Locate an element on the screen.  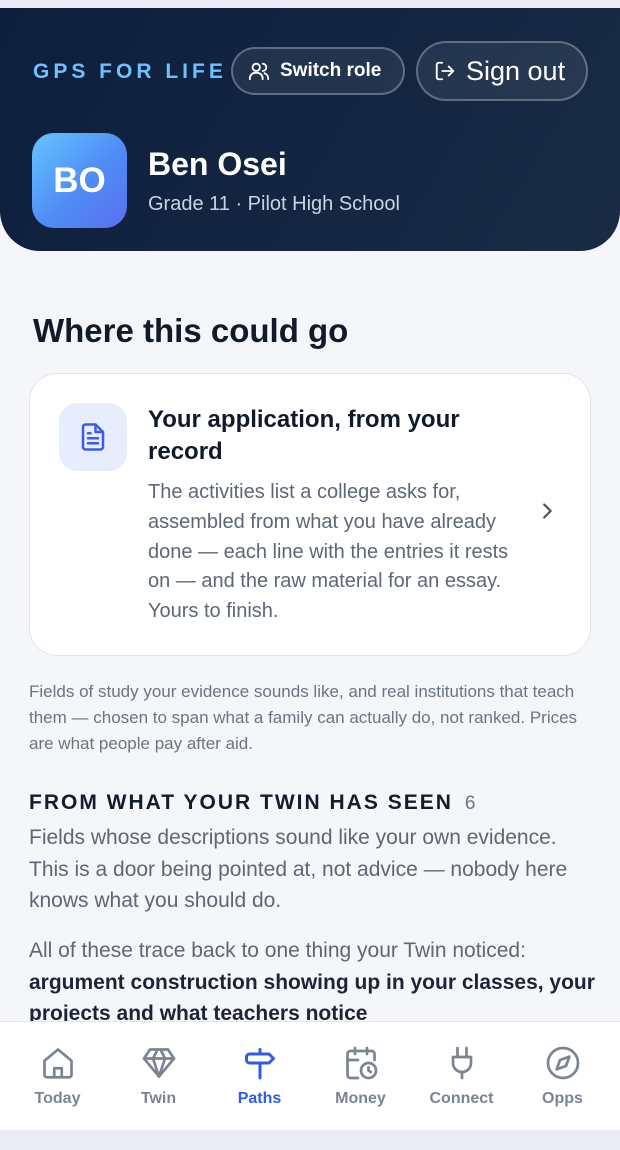
card-title: Your application, from your record is located at coordinates (304, 435).